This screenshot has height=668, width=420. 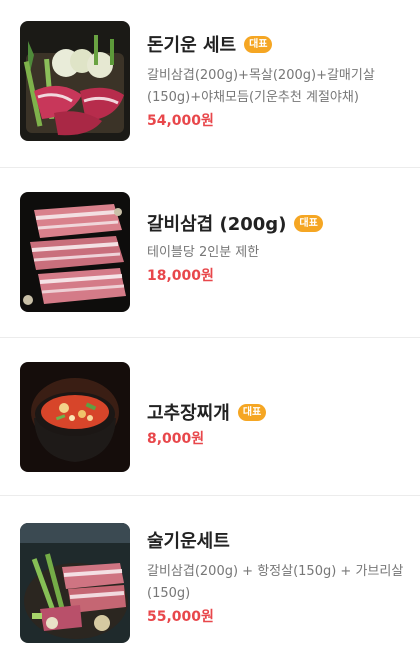 I want to click on menu-item-name-row: 갈비삼겹 (200g) 대표, so click(x=275, y=223).